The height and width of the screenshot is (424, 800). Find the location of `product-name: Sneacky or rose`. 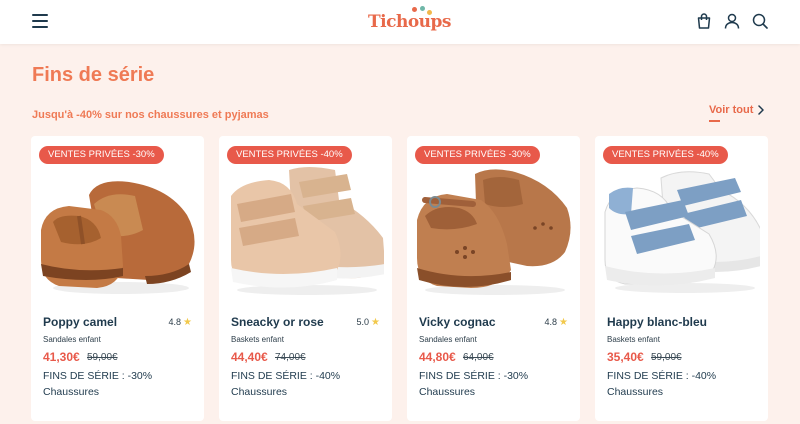

product-name: Sneacky or rose is located at coordinates (277, 322).